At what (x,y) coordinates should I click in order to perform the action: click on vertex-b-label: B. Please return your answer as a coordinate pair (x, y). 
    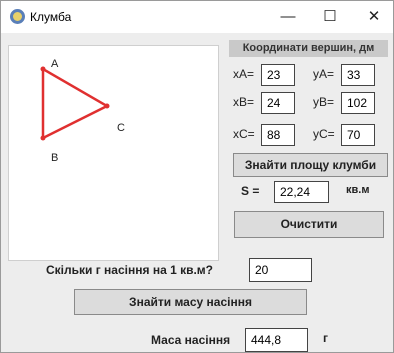
    Looking at the image, I should click on (55, 158).